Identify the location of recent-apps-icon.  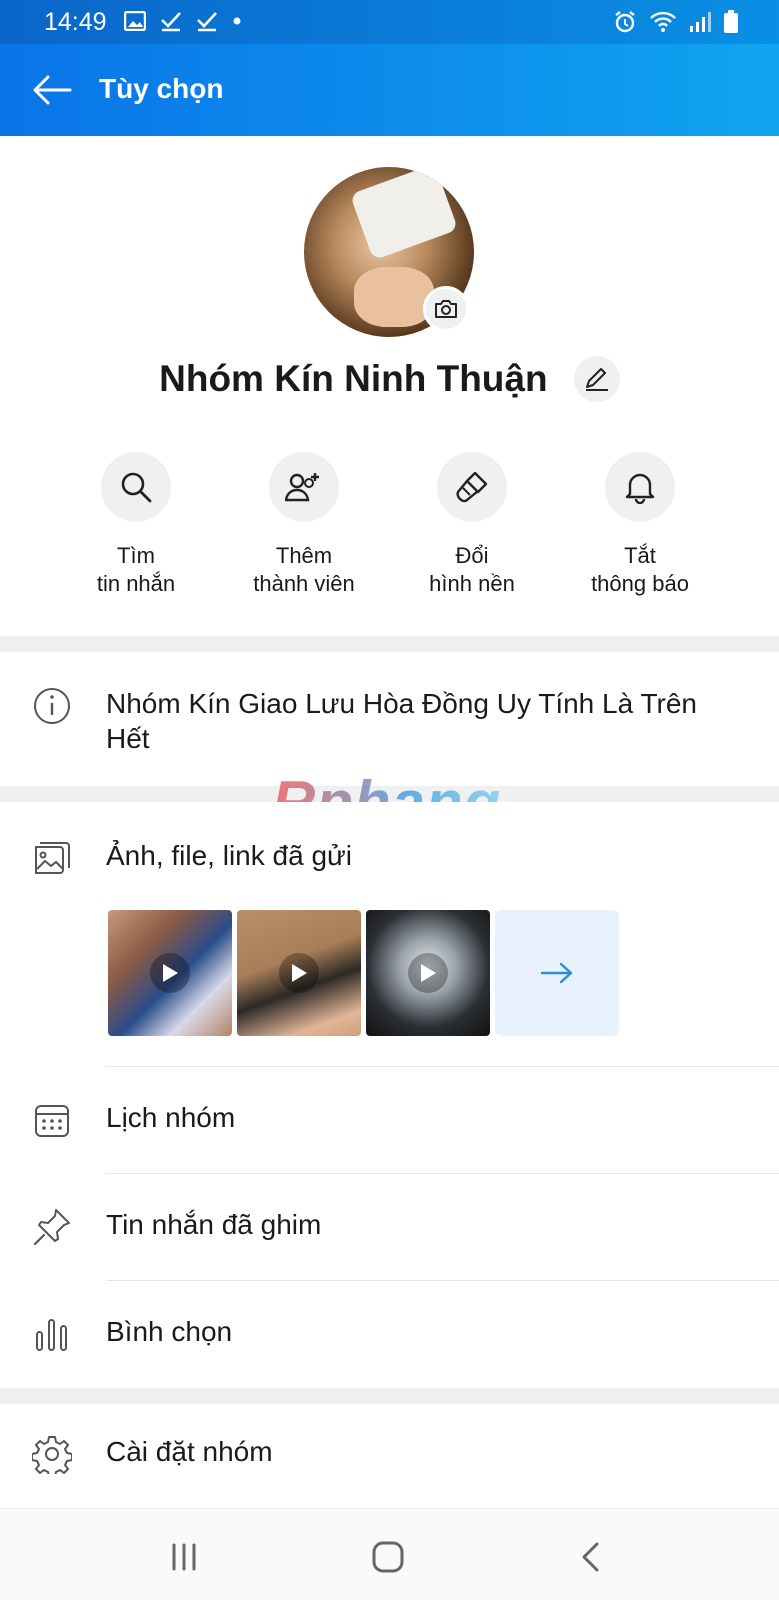
(184, 1557).